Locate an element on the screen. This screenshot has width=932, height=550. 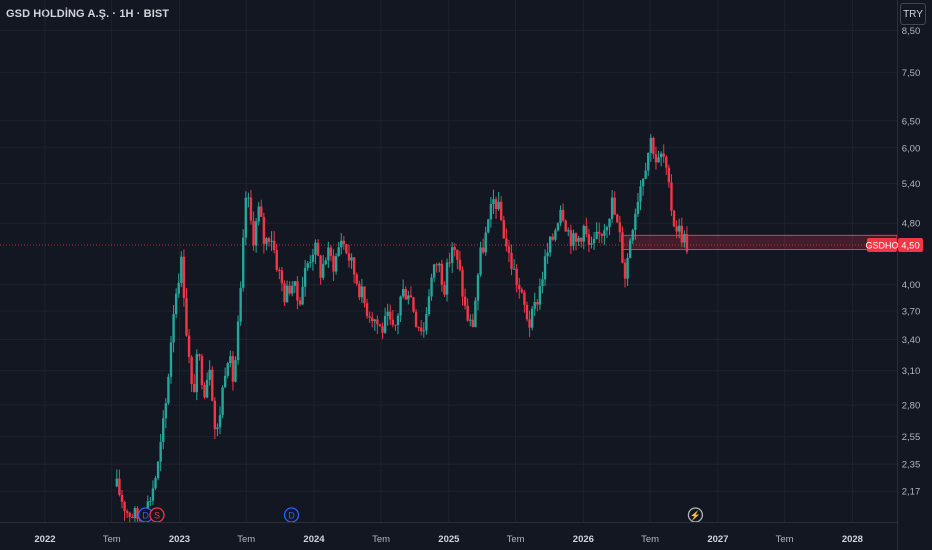
x-tick-label: 2022 is located at coordinates (44, 539).